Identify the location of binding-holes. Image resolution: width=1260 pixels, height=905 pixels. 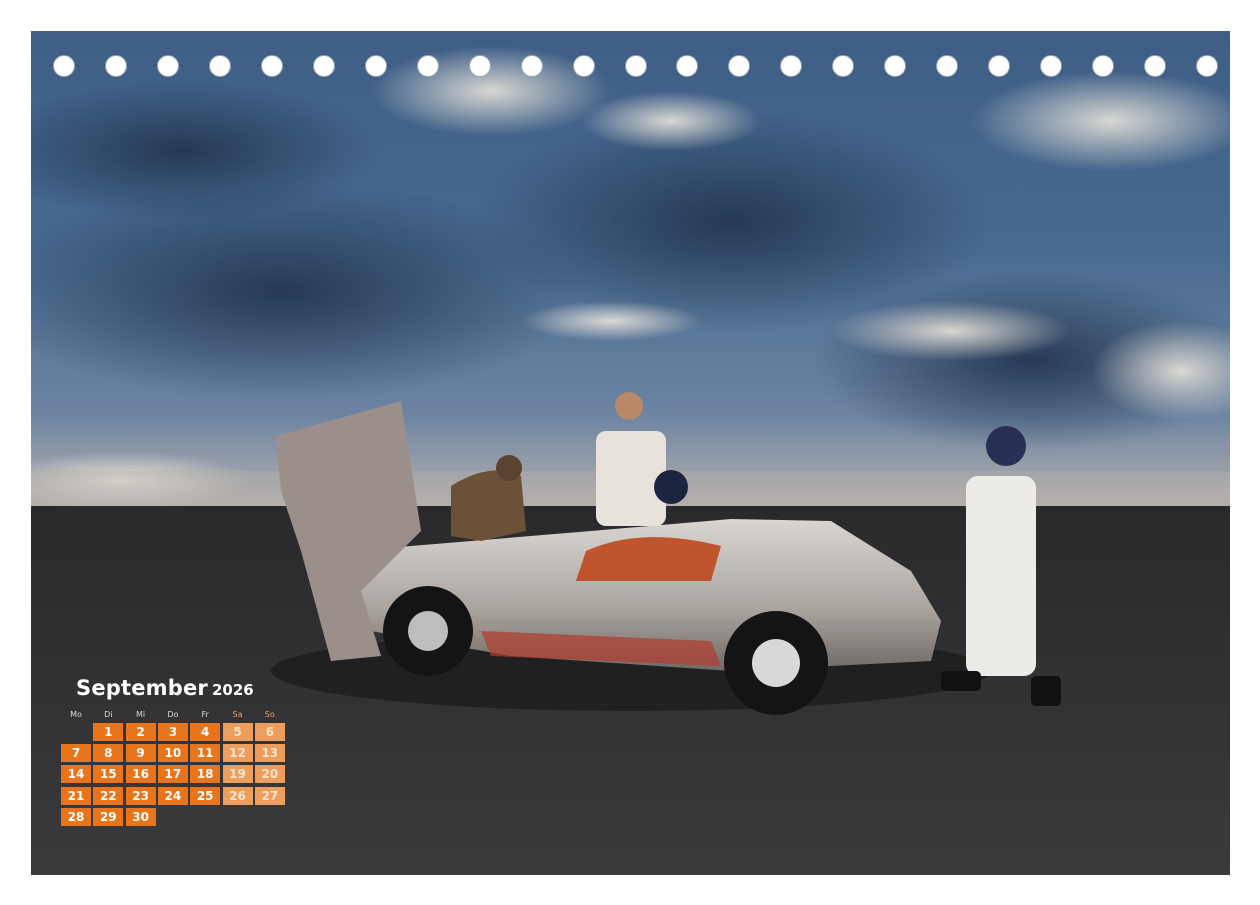
(630, 67).